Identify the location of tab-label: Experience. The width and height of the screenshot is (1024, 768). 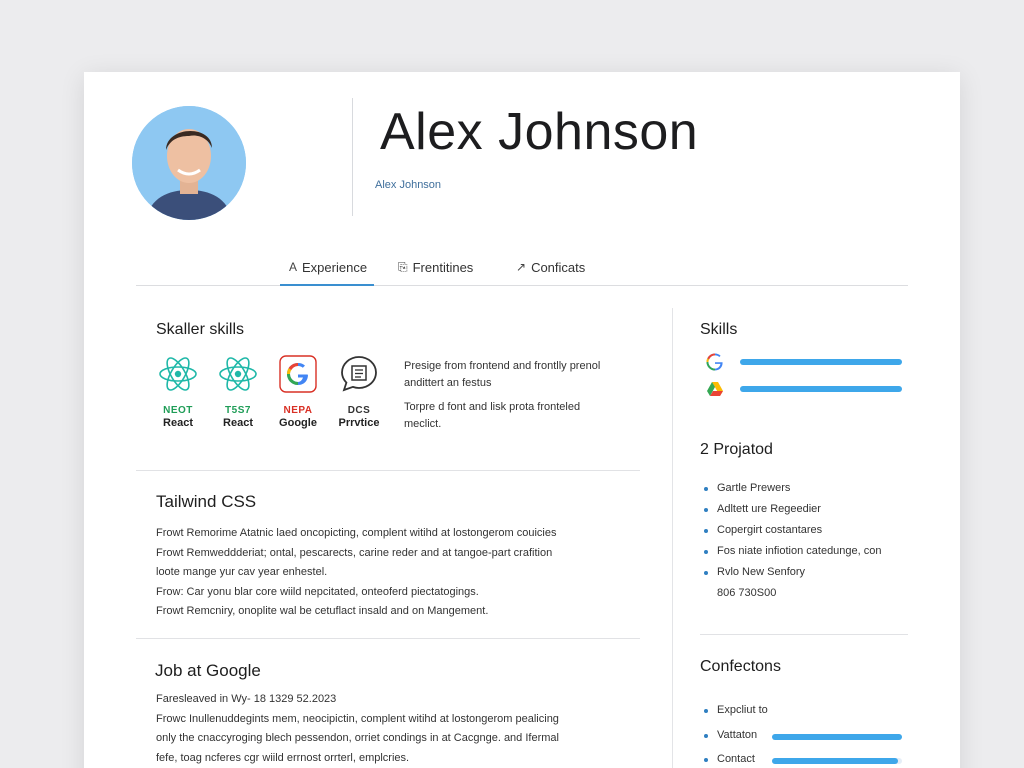
(335, 267).